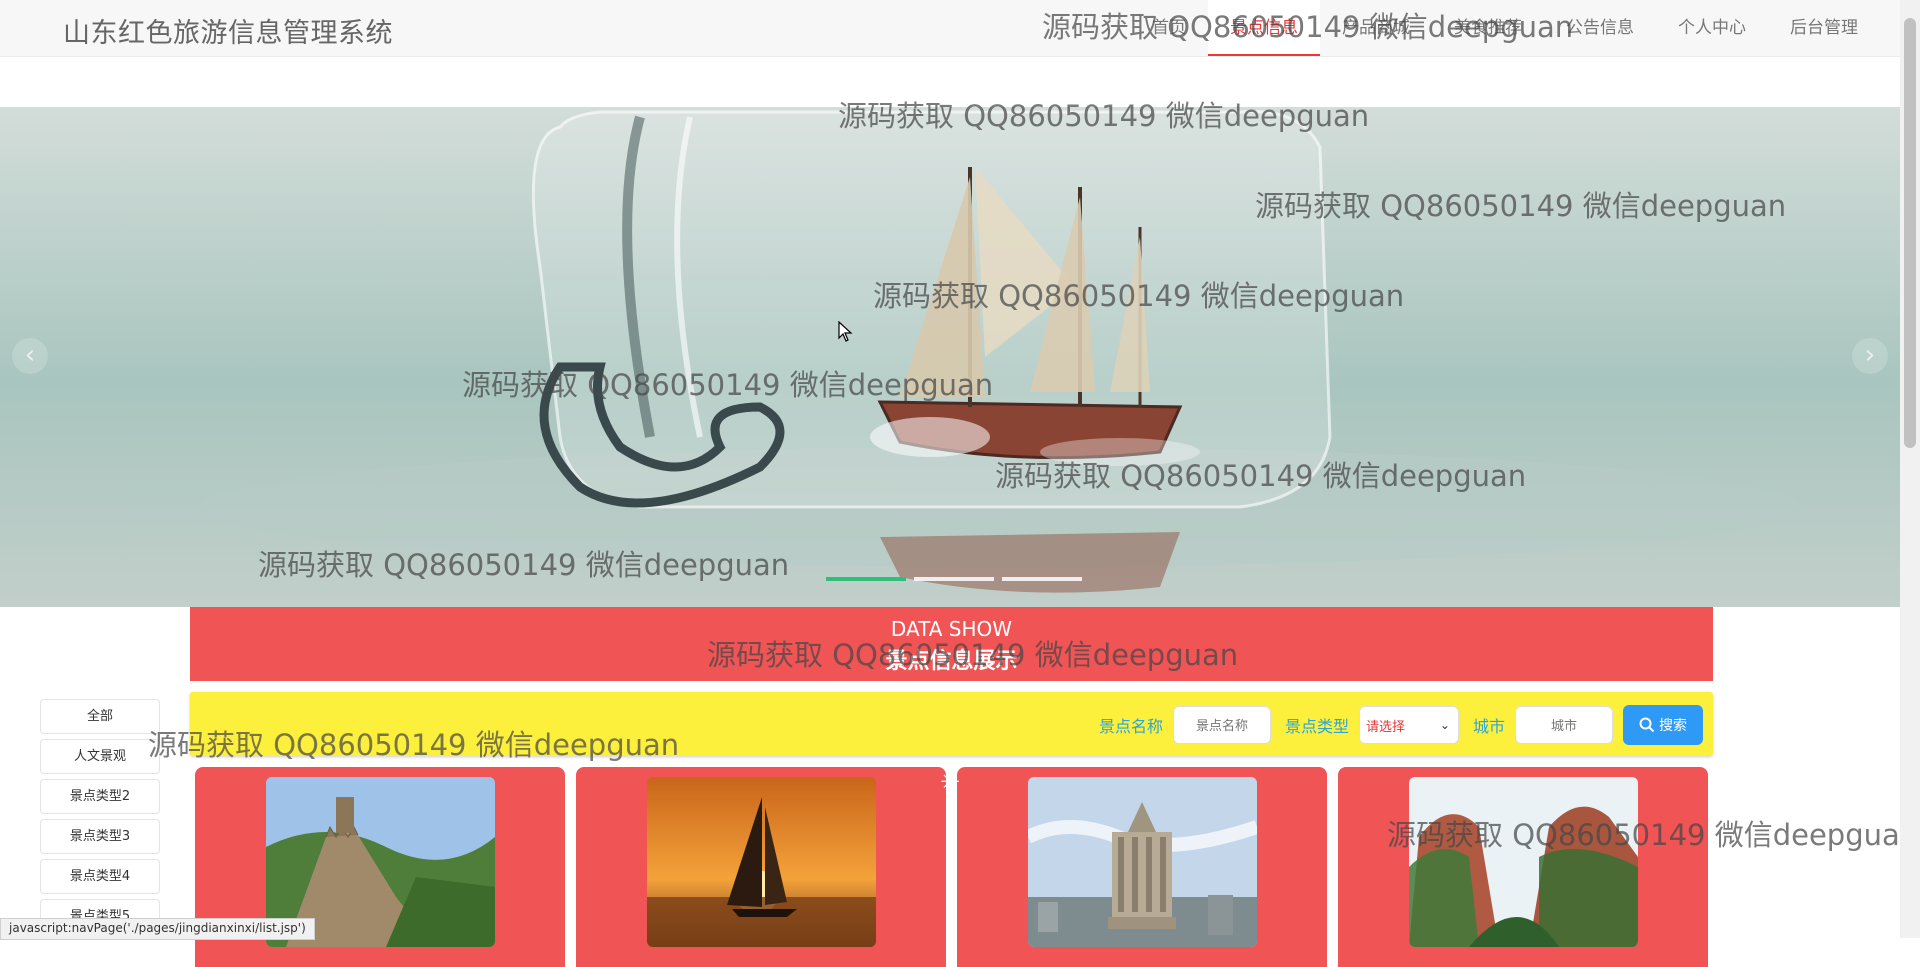  Describe the element at coordinates (1142, 862) in the screenshot. I see `scenic-card-image-monument-city` at that location.